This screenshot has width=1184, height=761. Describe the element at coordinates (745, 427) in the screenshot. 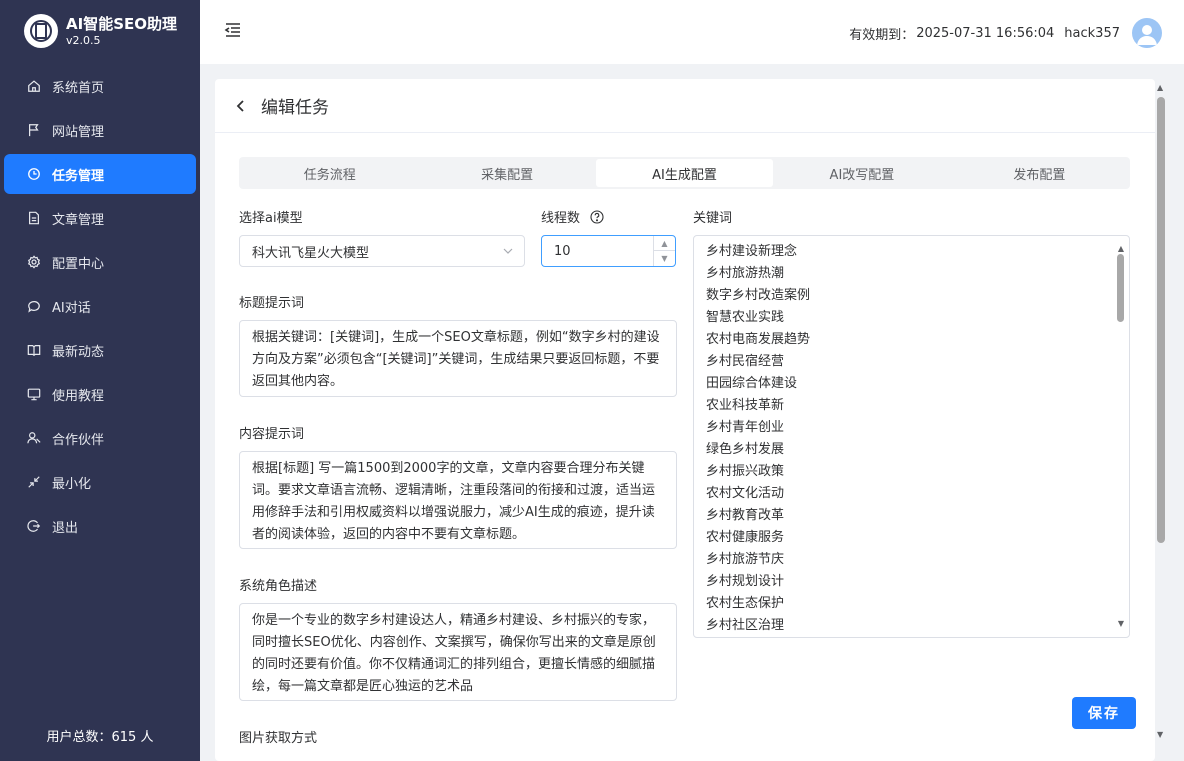

I see `keyword-item: 乡村青年创业` at that location.